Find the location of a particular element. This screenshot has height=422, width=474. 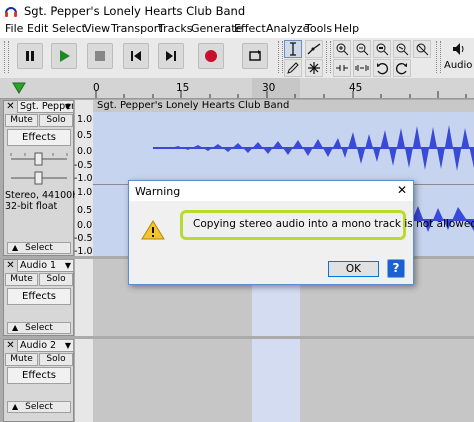

zoom-toggle-icon is located at coordinates (422, 49).